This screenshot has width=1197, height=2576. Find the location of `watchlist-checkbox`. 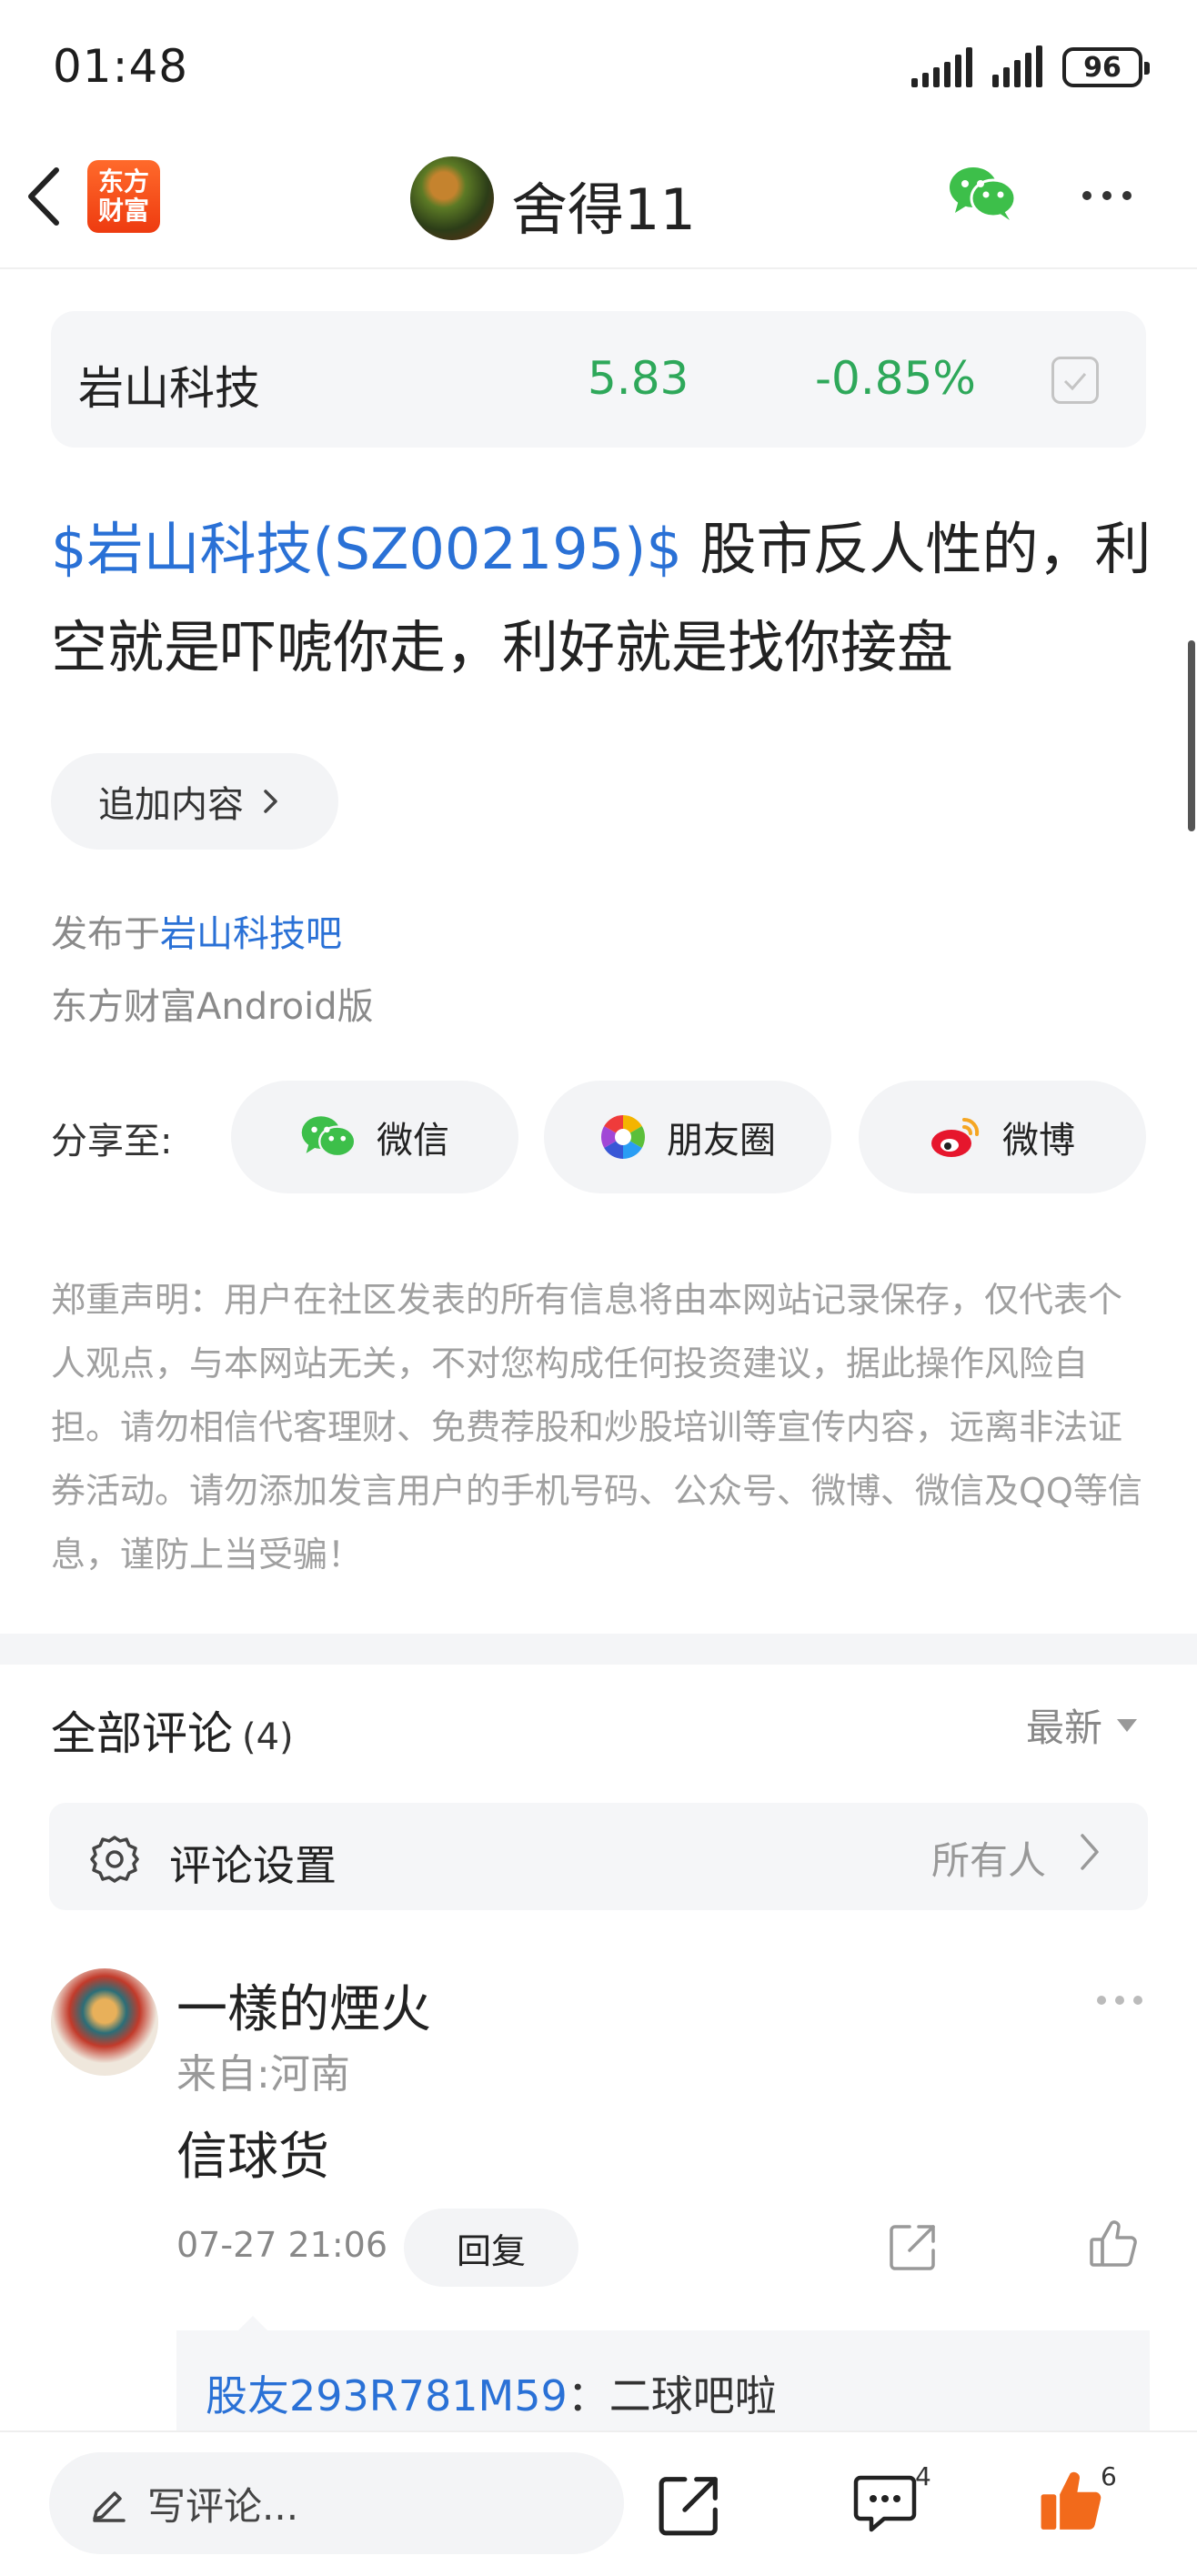

watchlist-checkbox is located at coordinates (1075, 380).